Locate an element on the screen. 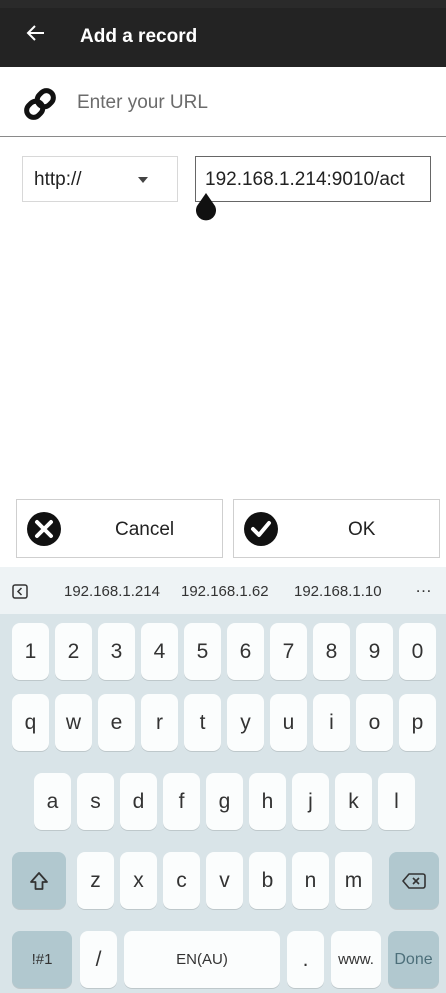 The height and width of the screenshot is (993, 446). key-1: 1 is located at coordinates (30, 651).